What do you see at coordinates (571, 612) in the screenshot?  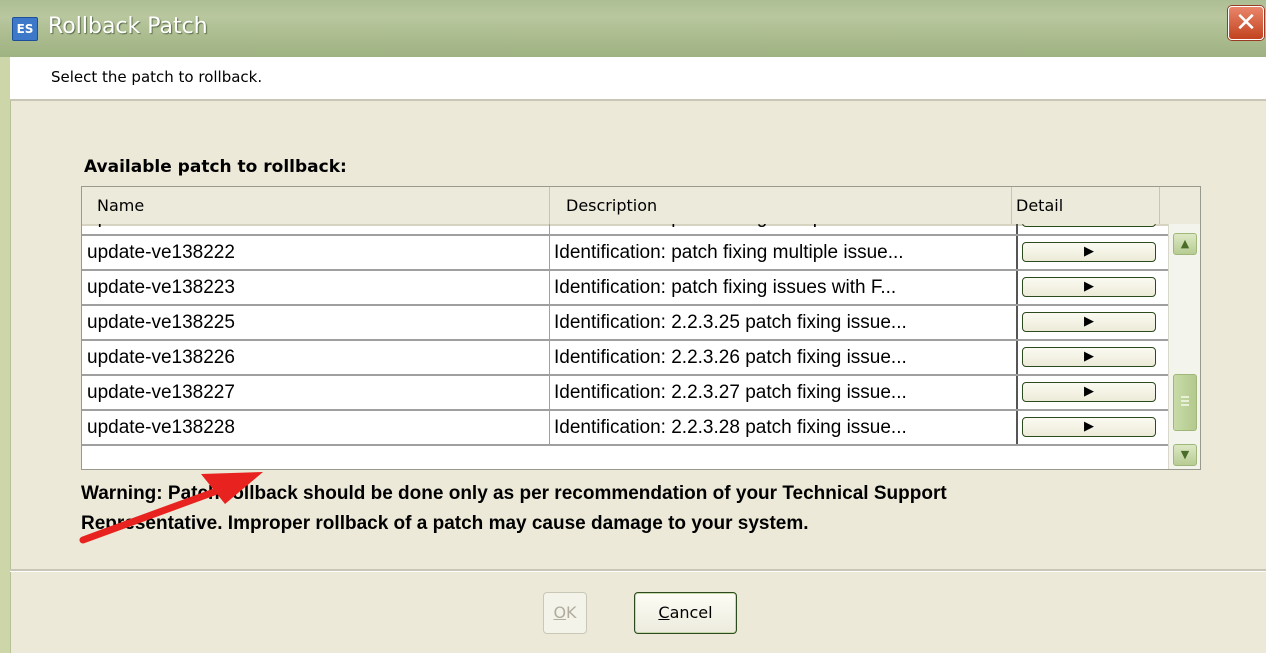 I see `ok-label: K` at bounding box center [571, 612].